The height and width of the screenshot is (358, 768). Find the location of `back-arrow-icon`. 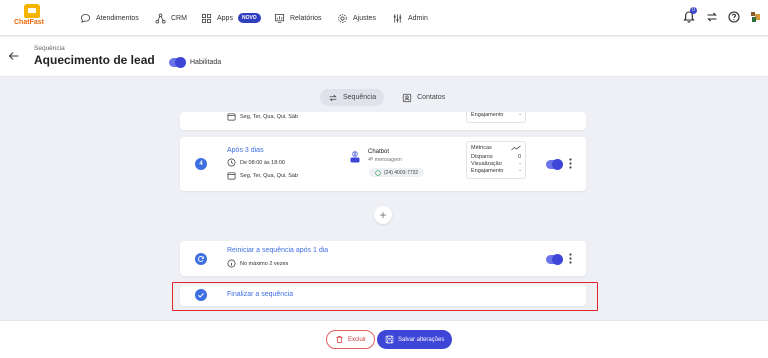

back-arrow-icon is located at coordinates (14, 56).